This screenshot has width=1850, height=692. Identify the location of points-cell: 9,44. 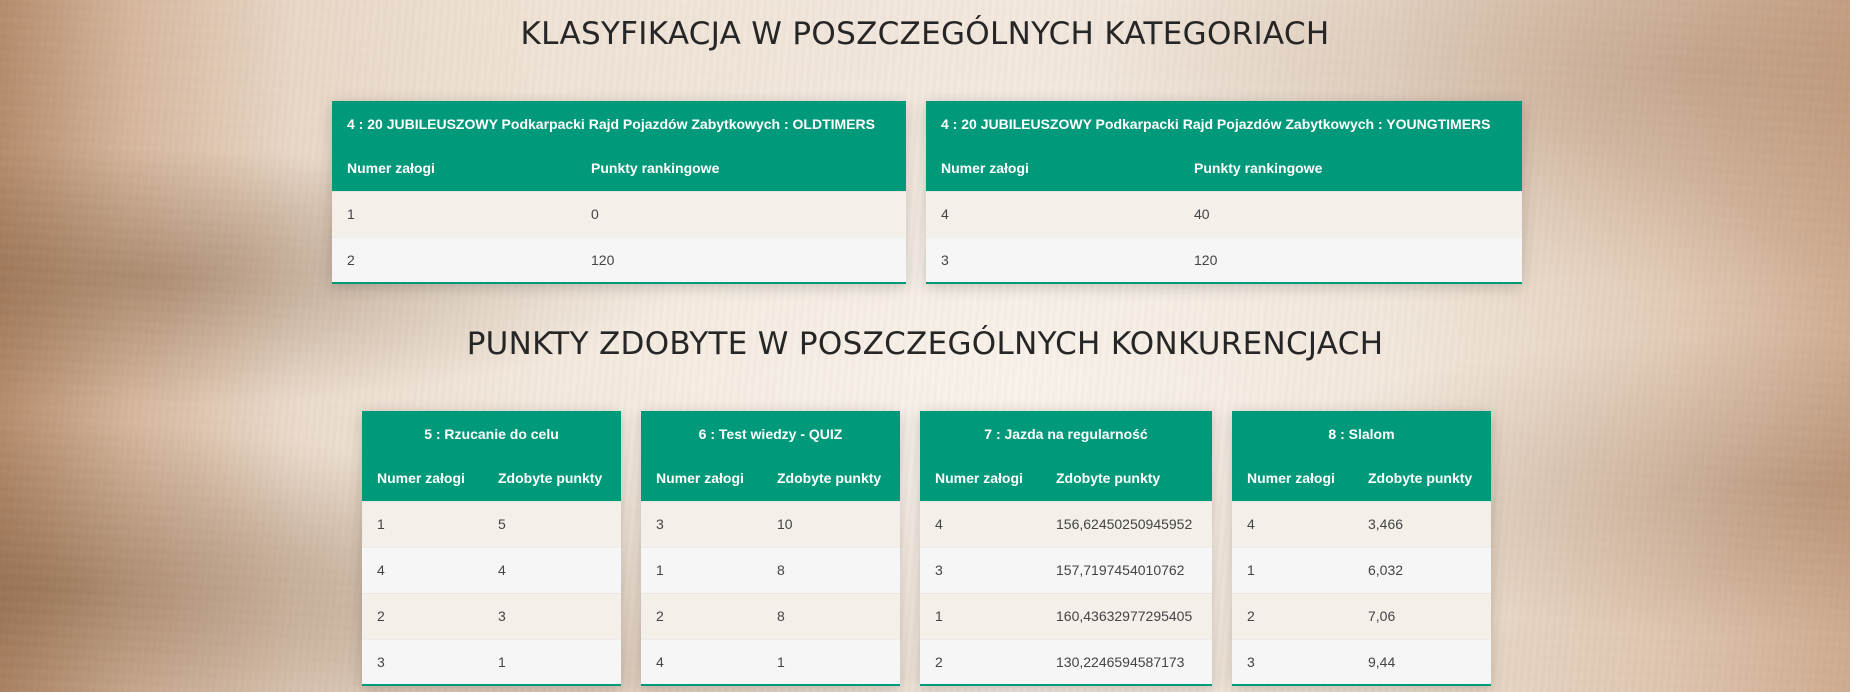
(1422, 662).